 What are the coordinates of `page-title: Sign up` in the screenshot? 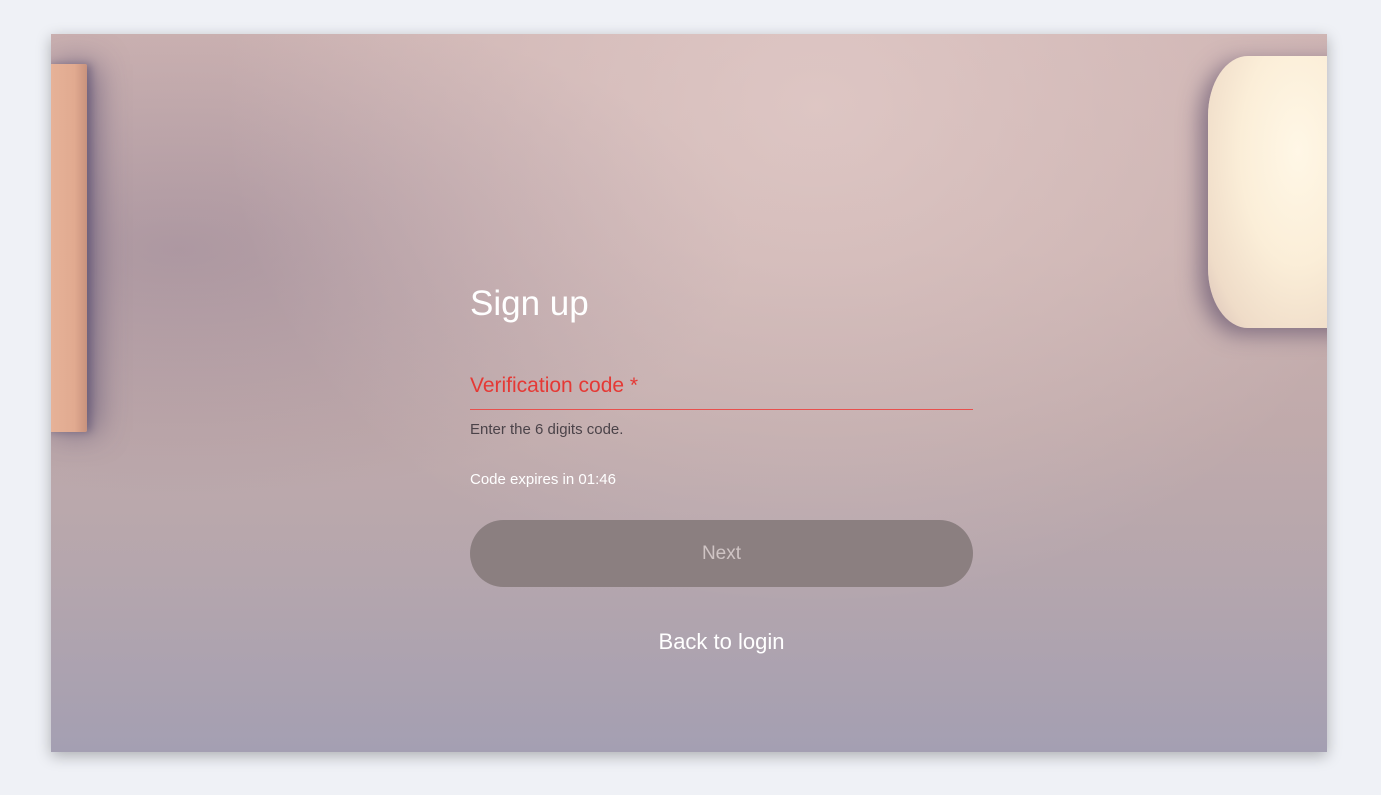 It's located at (529, 303).